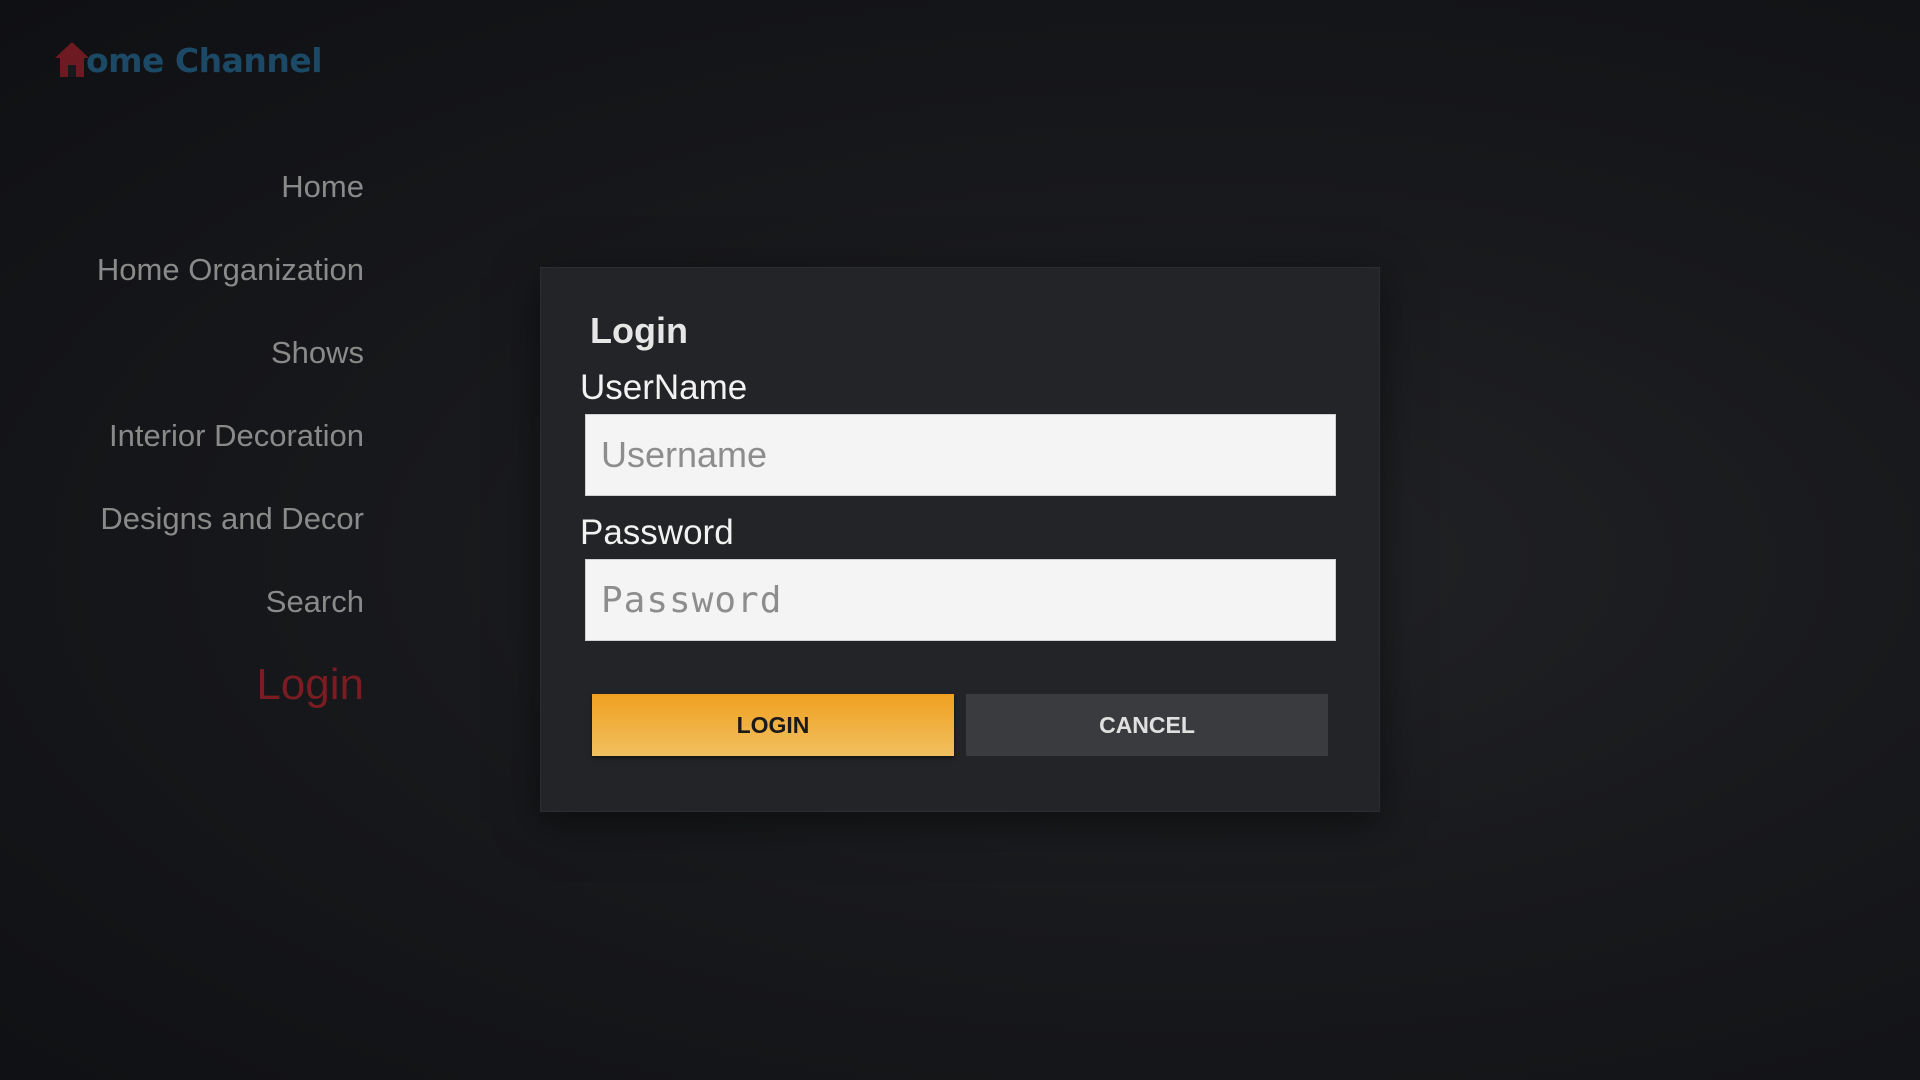 The width and height of the screenshot is (1920, 1080). I want to click on app-logo: ome Channel, so click(187, 60).